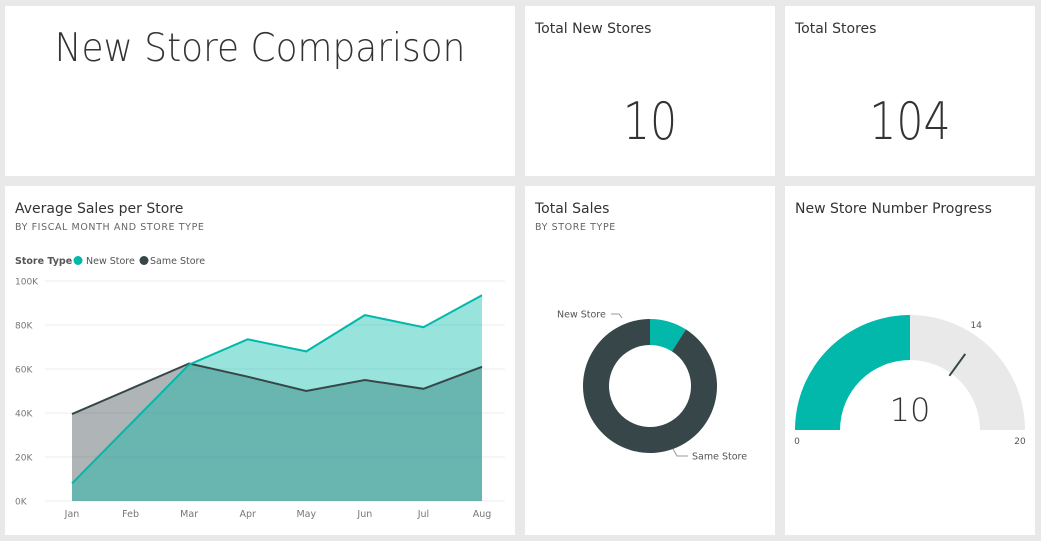  I want to click on total-stores-value: 104, so click(910, 122).